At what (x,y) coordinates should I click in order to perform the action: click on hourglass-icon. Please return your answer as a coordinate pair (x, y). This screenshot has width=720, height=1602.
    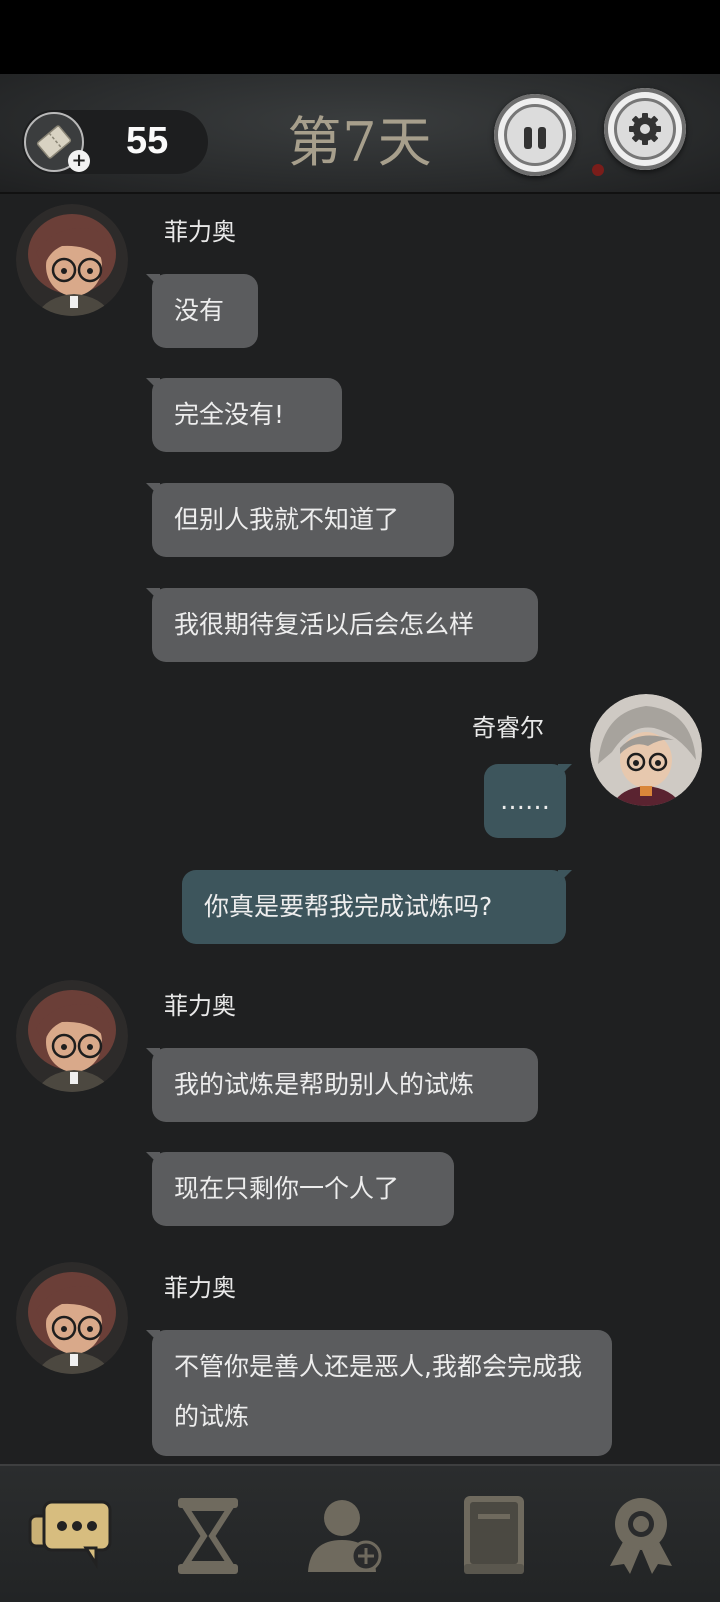
    Looking at the image, I should click on (208, 1536).